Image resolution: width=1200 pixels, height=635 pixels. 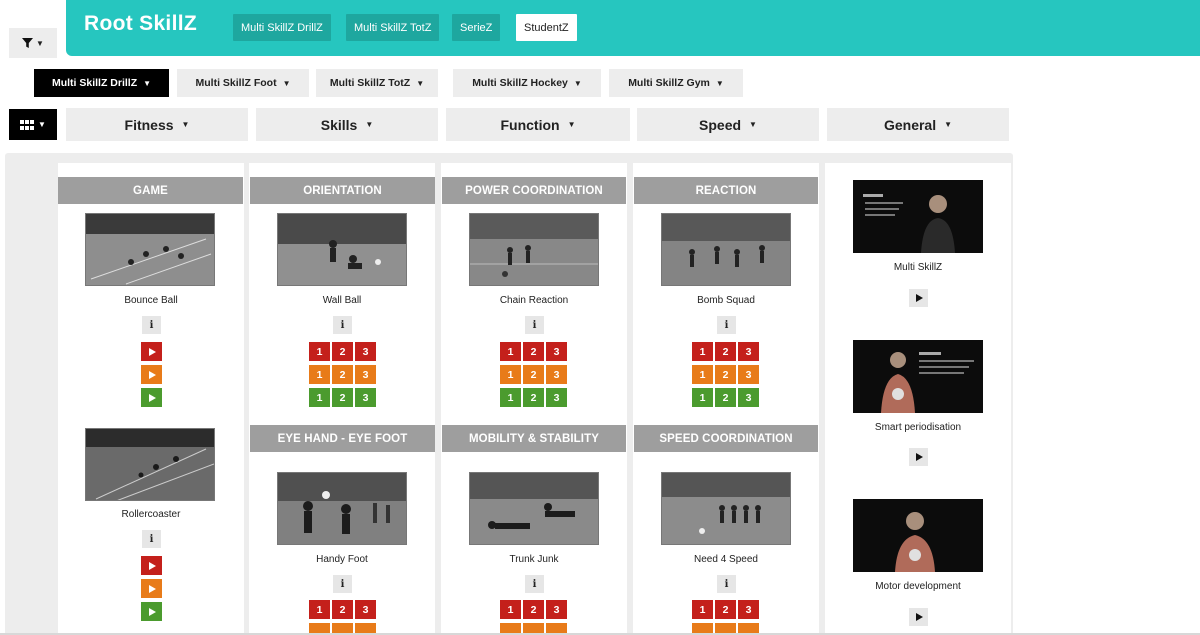 I want to click on section-header-reaction: REACTION, so click(x=726, y=190).